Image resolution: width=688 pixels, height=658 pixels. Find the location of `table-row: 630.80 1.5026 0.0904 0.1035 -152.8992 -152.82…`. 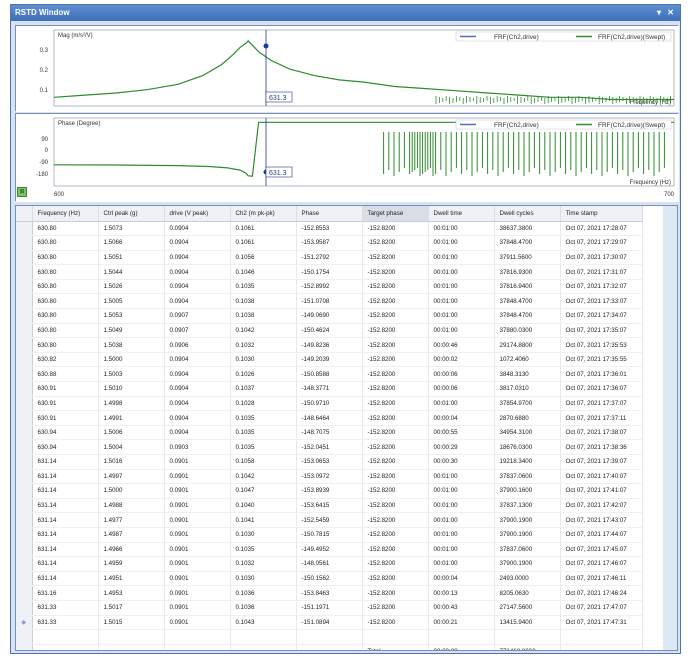

table-row: 630.80 1.5026 0.0904 0.1035 -152.8992 -152.82… is located at coordinates (329, 287).